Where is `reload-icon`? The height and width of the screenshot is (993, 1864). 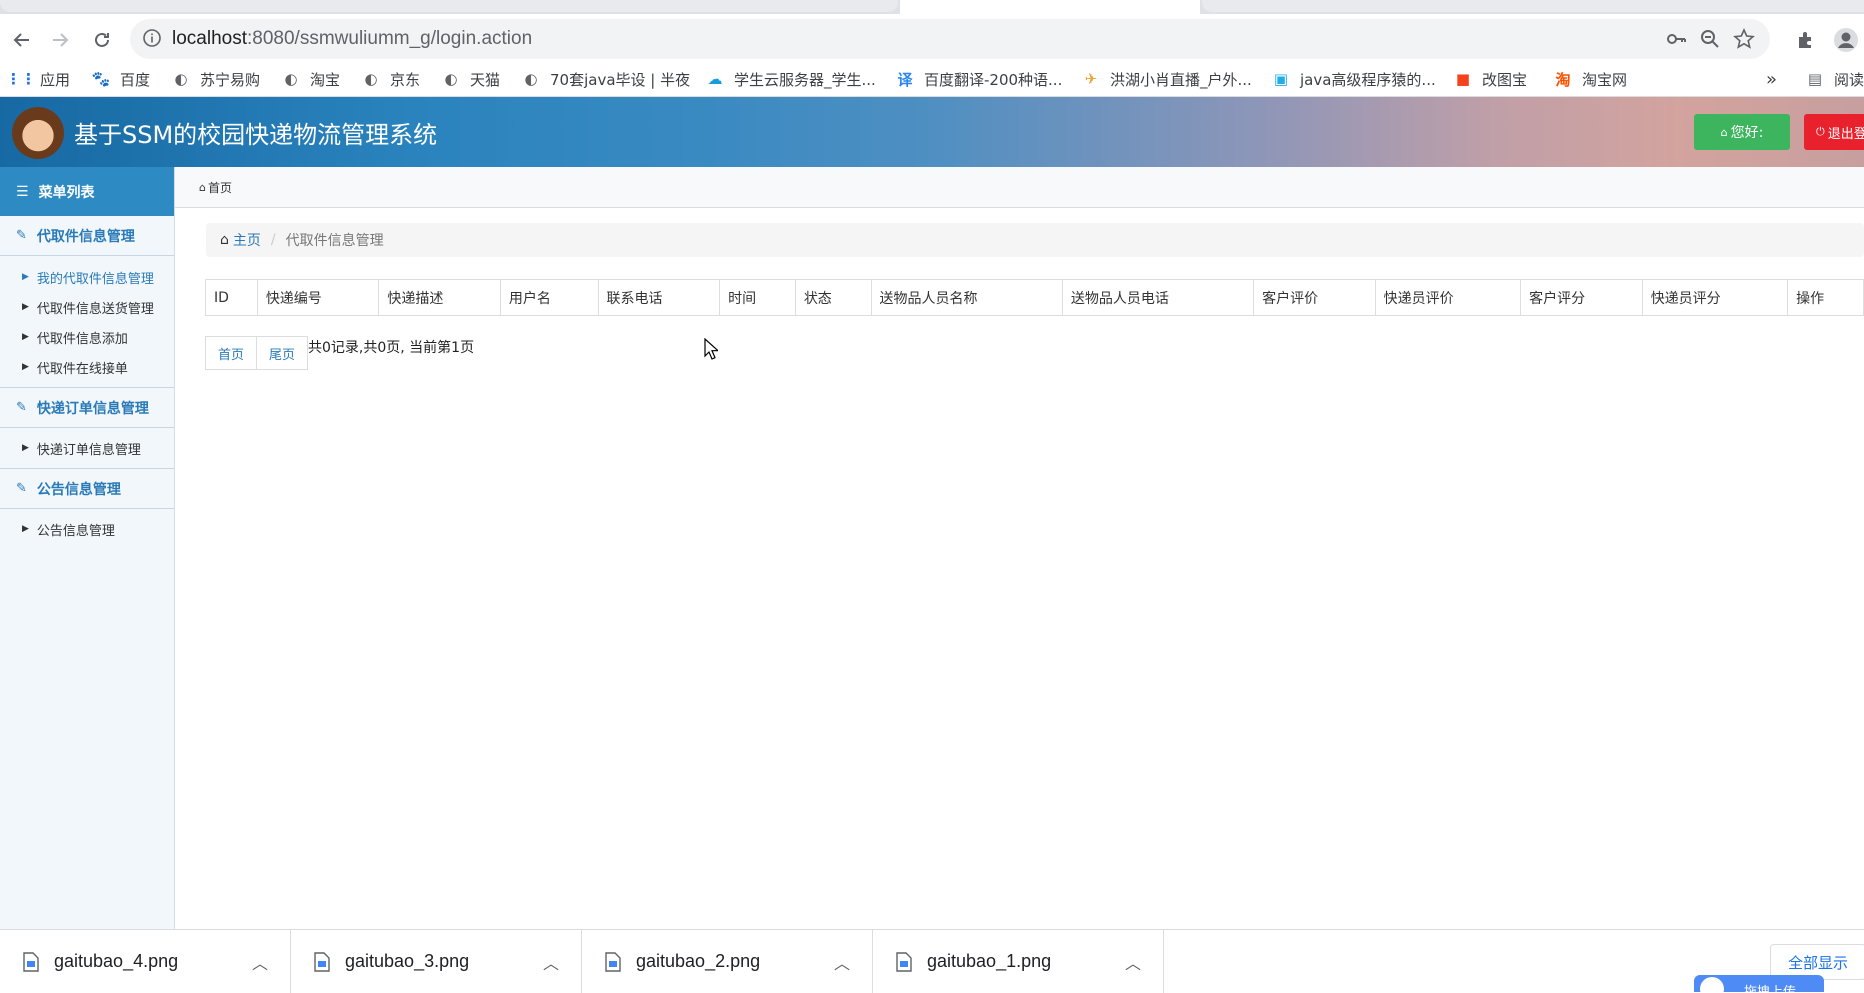
reload-icon is located at coordinates (102, 40).